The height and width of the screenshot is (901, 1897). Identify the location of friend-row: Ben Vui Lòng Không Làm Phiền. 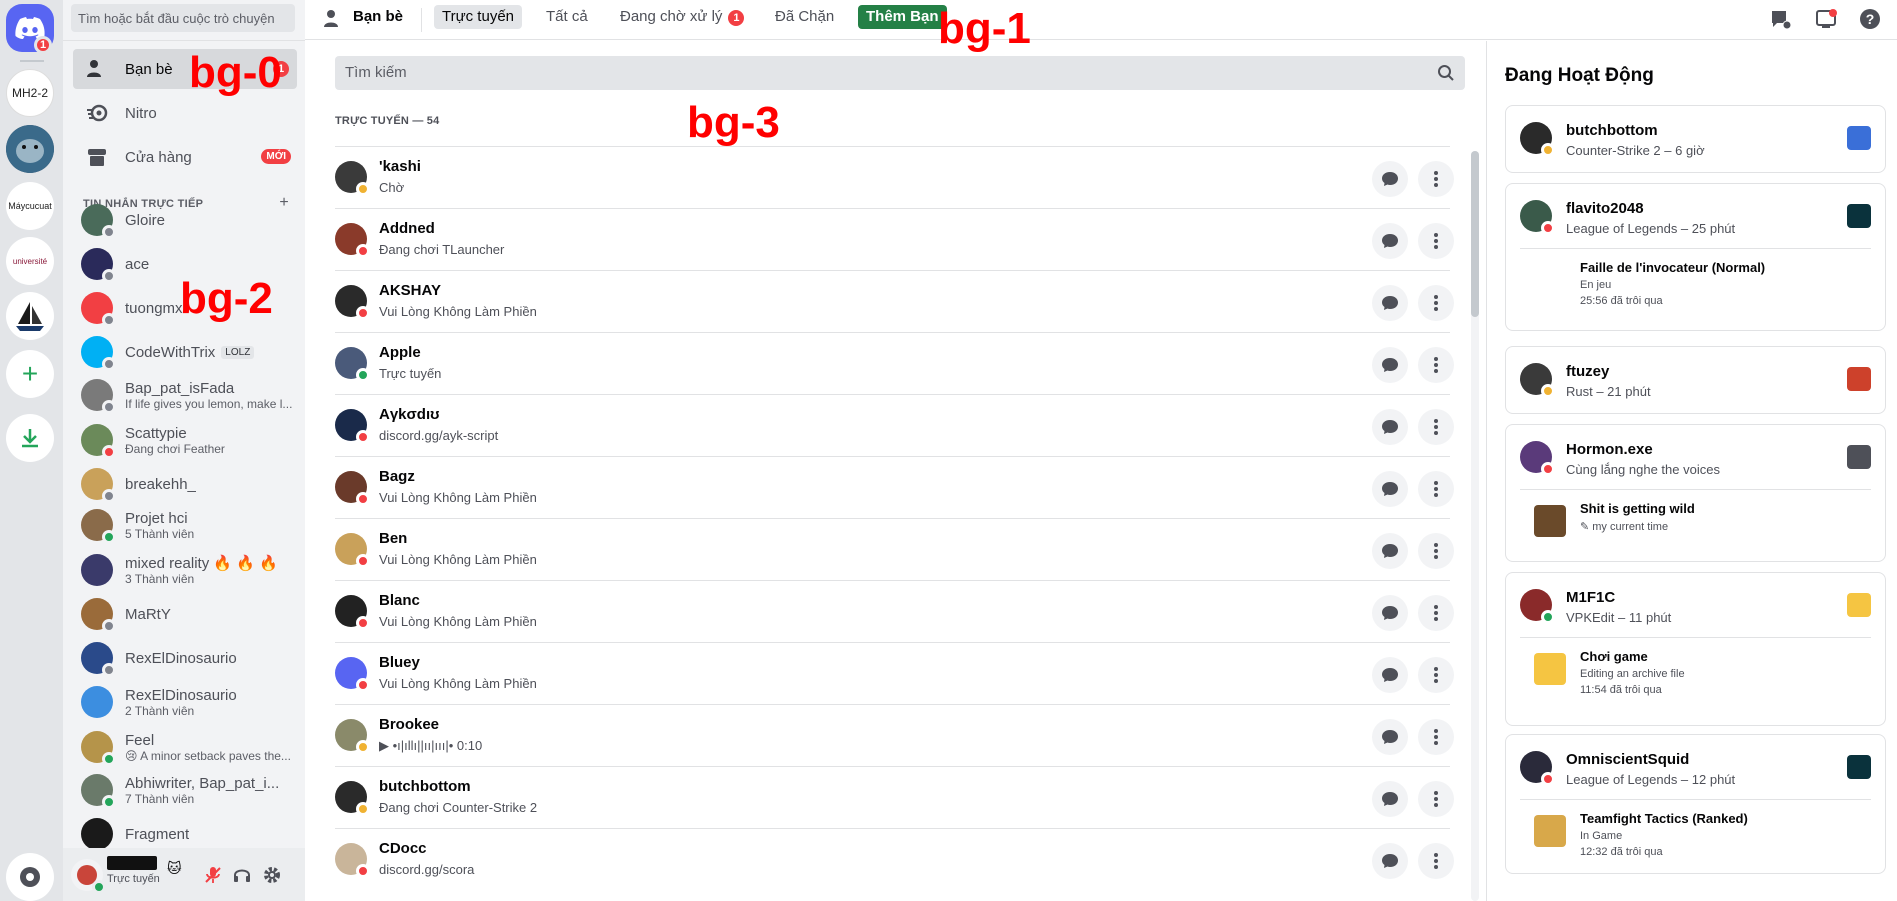
(894, 549).